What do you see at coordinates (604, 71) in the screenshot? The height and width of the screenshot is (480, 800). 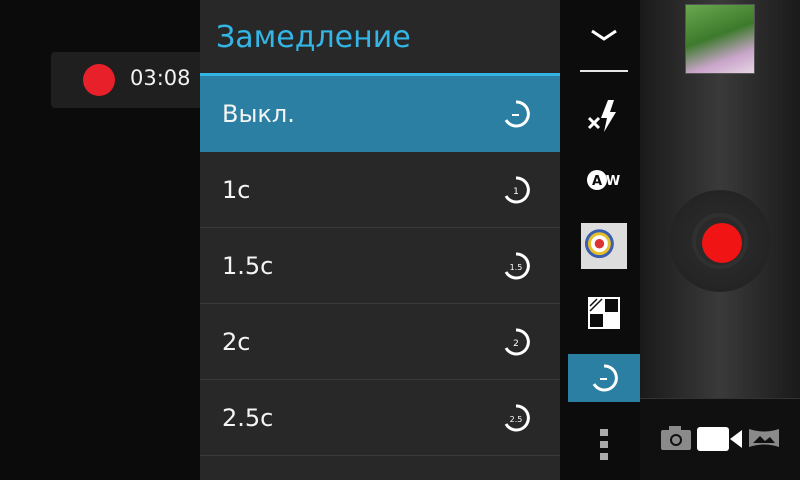 I see `toolbar-divider` at bounding box center [604, 71].